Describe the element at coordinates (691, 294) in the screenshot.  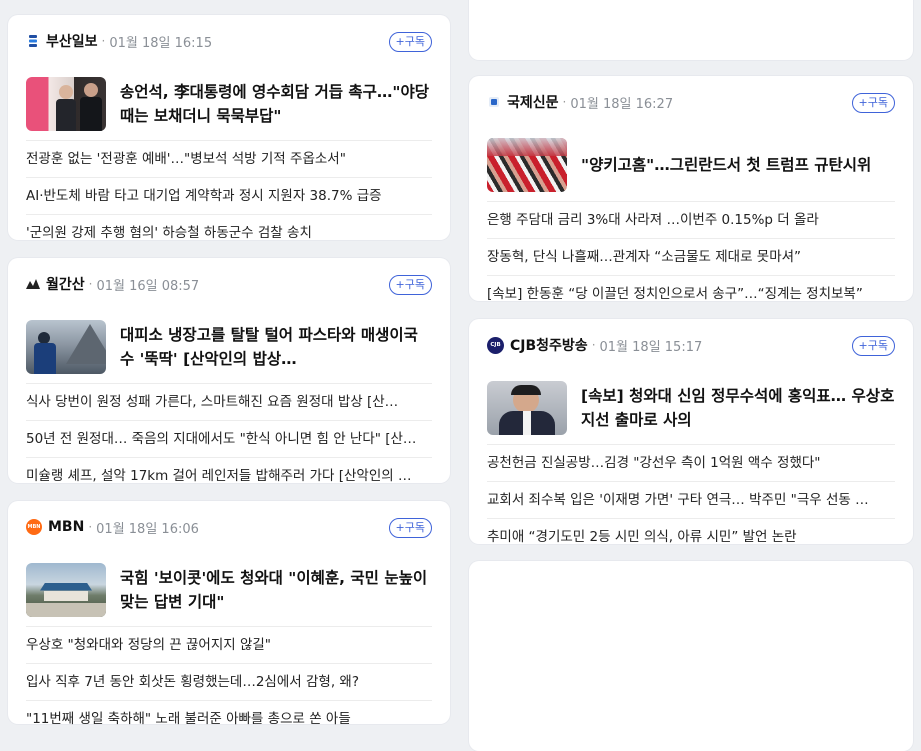
I see `news-item: [속보] 한동훈 “당 이끌던 정치인으로서 송구”…“징계는 정치보복”` at that location.